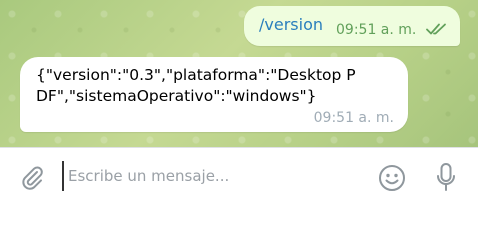 The image size is (478, 240). What do you see at coordinates (392, 178) in the screenshot?
I see `smiley-icon` at bounding box center [392, 178].